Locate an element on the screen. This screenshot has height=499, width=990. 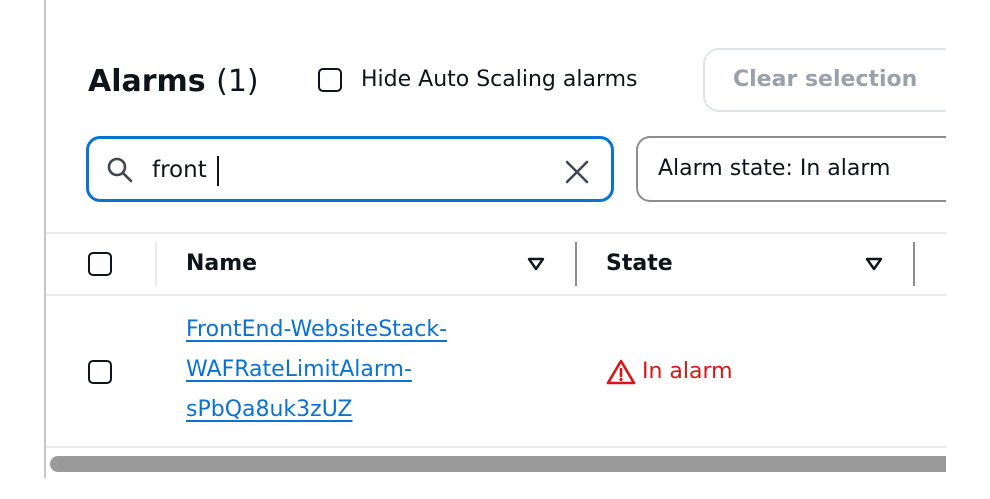
alarm-state: In alarm is located at coordinates (669, 372).